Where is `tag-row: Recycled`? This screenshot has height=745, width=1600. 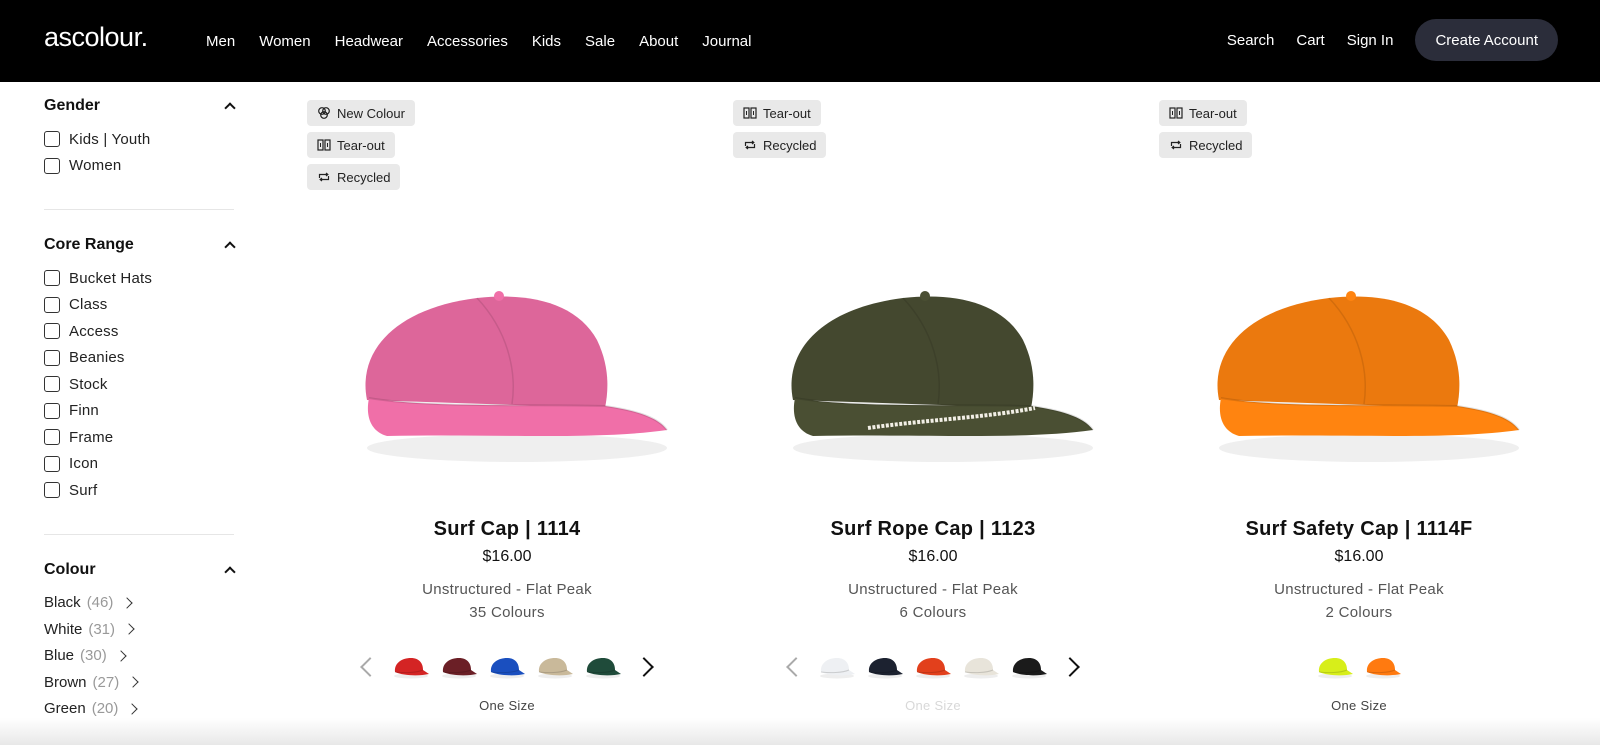 tag-row: Recycled is located at coordinates (780, 148).